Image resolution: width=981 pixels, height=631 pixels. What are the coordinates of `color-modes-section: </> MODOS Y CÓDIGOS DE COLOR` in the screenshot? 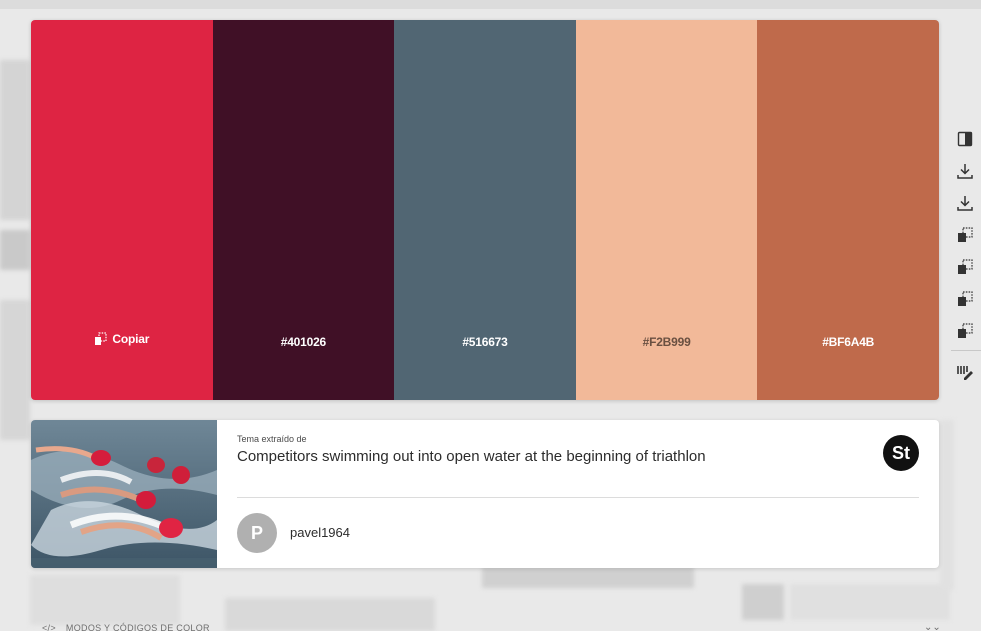 It's located at (126, 627).